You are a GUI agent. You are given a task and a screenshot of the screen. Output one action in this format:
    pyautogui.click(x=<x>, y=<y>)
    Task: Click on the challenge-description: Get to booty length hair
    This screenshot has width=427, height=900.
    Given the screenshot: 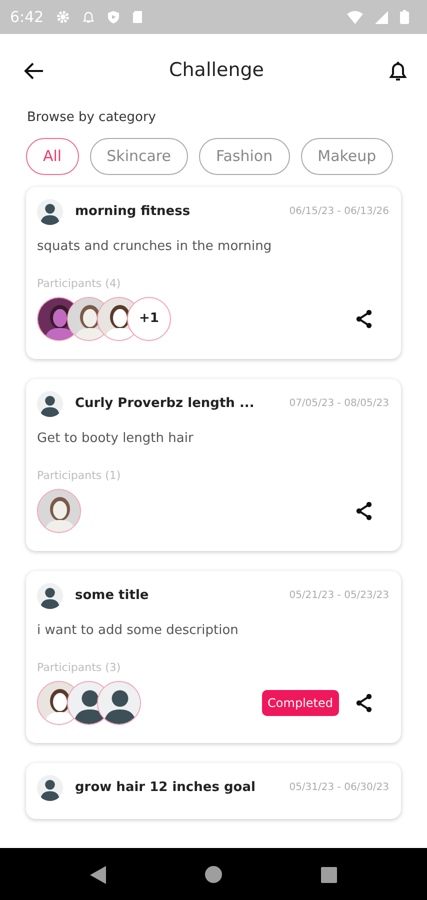 What is the action you would take?
    pyautogui.click(x=115, y=439)
    